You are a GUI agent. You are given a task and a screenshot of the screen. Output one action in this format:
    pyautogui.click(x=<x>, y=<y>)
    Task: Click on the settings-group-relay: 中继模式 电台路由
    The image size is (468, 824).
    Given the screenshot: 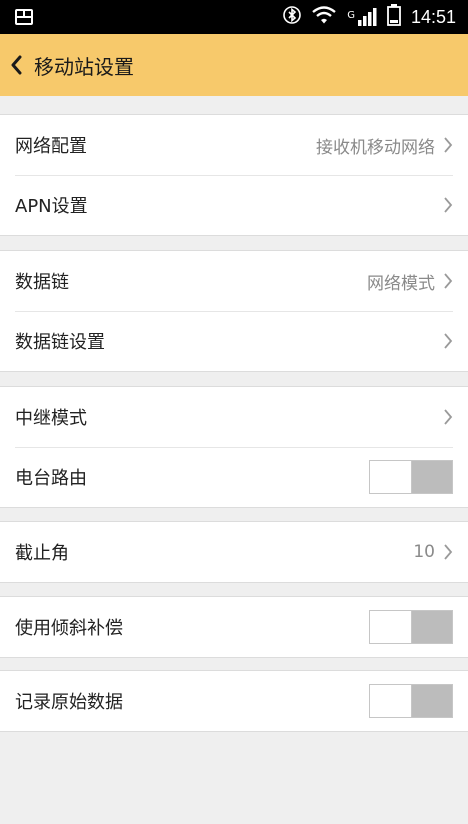 What is the action you would take?
    pyautogui.click(x=234, y=447)
    